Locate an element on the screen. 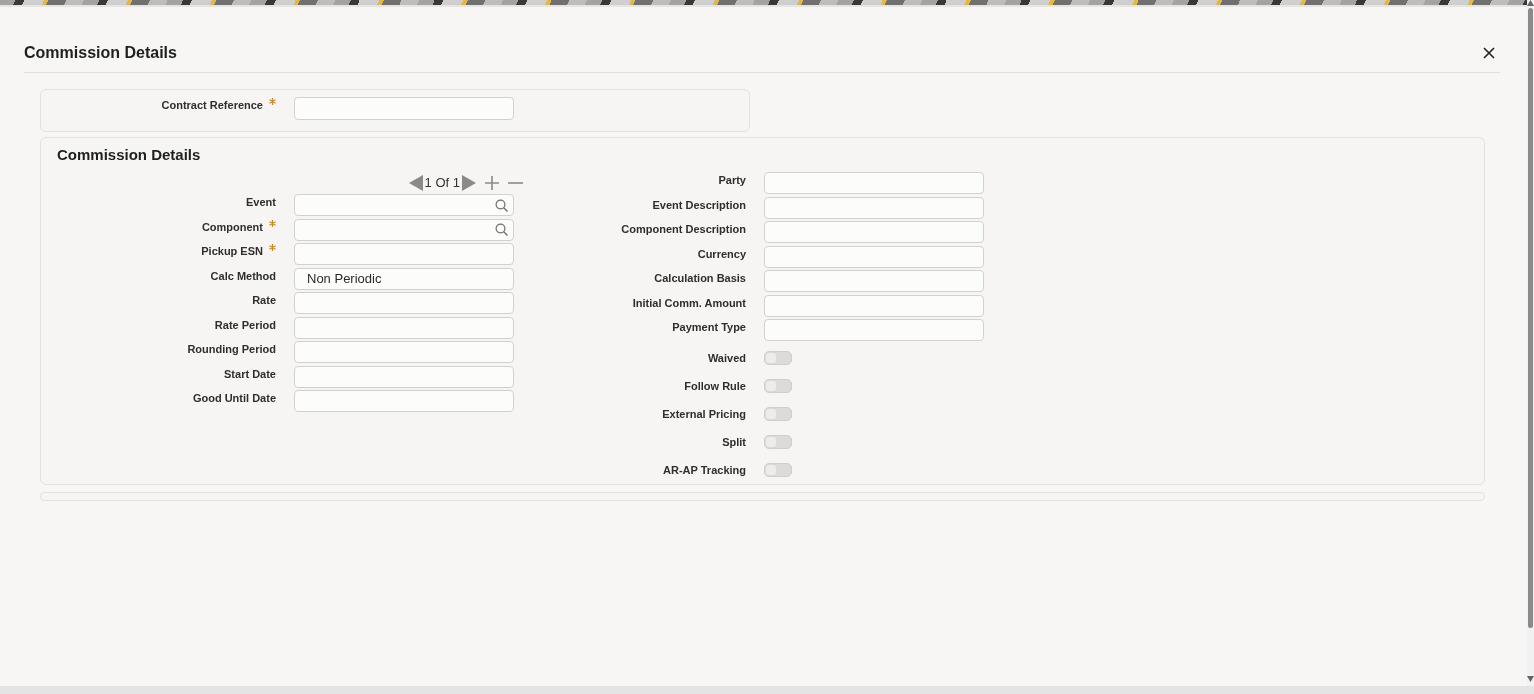  section-title: Commission Details is located at coordinates (129, 155).